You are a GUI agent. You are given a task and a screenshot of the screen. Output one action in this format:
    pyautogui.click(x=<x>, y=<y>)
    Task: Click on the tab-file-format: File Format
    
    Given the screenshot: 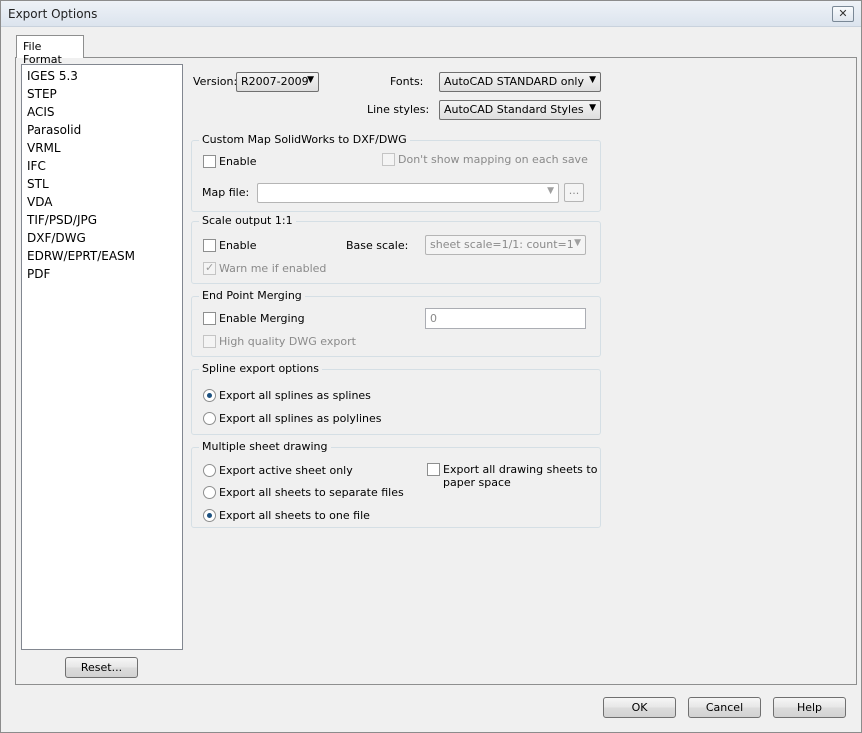 What is the action you would take?
    pyautogui.click(x=50, y=50)
    